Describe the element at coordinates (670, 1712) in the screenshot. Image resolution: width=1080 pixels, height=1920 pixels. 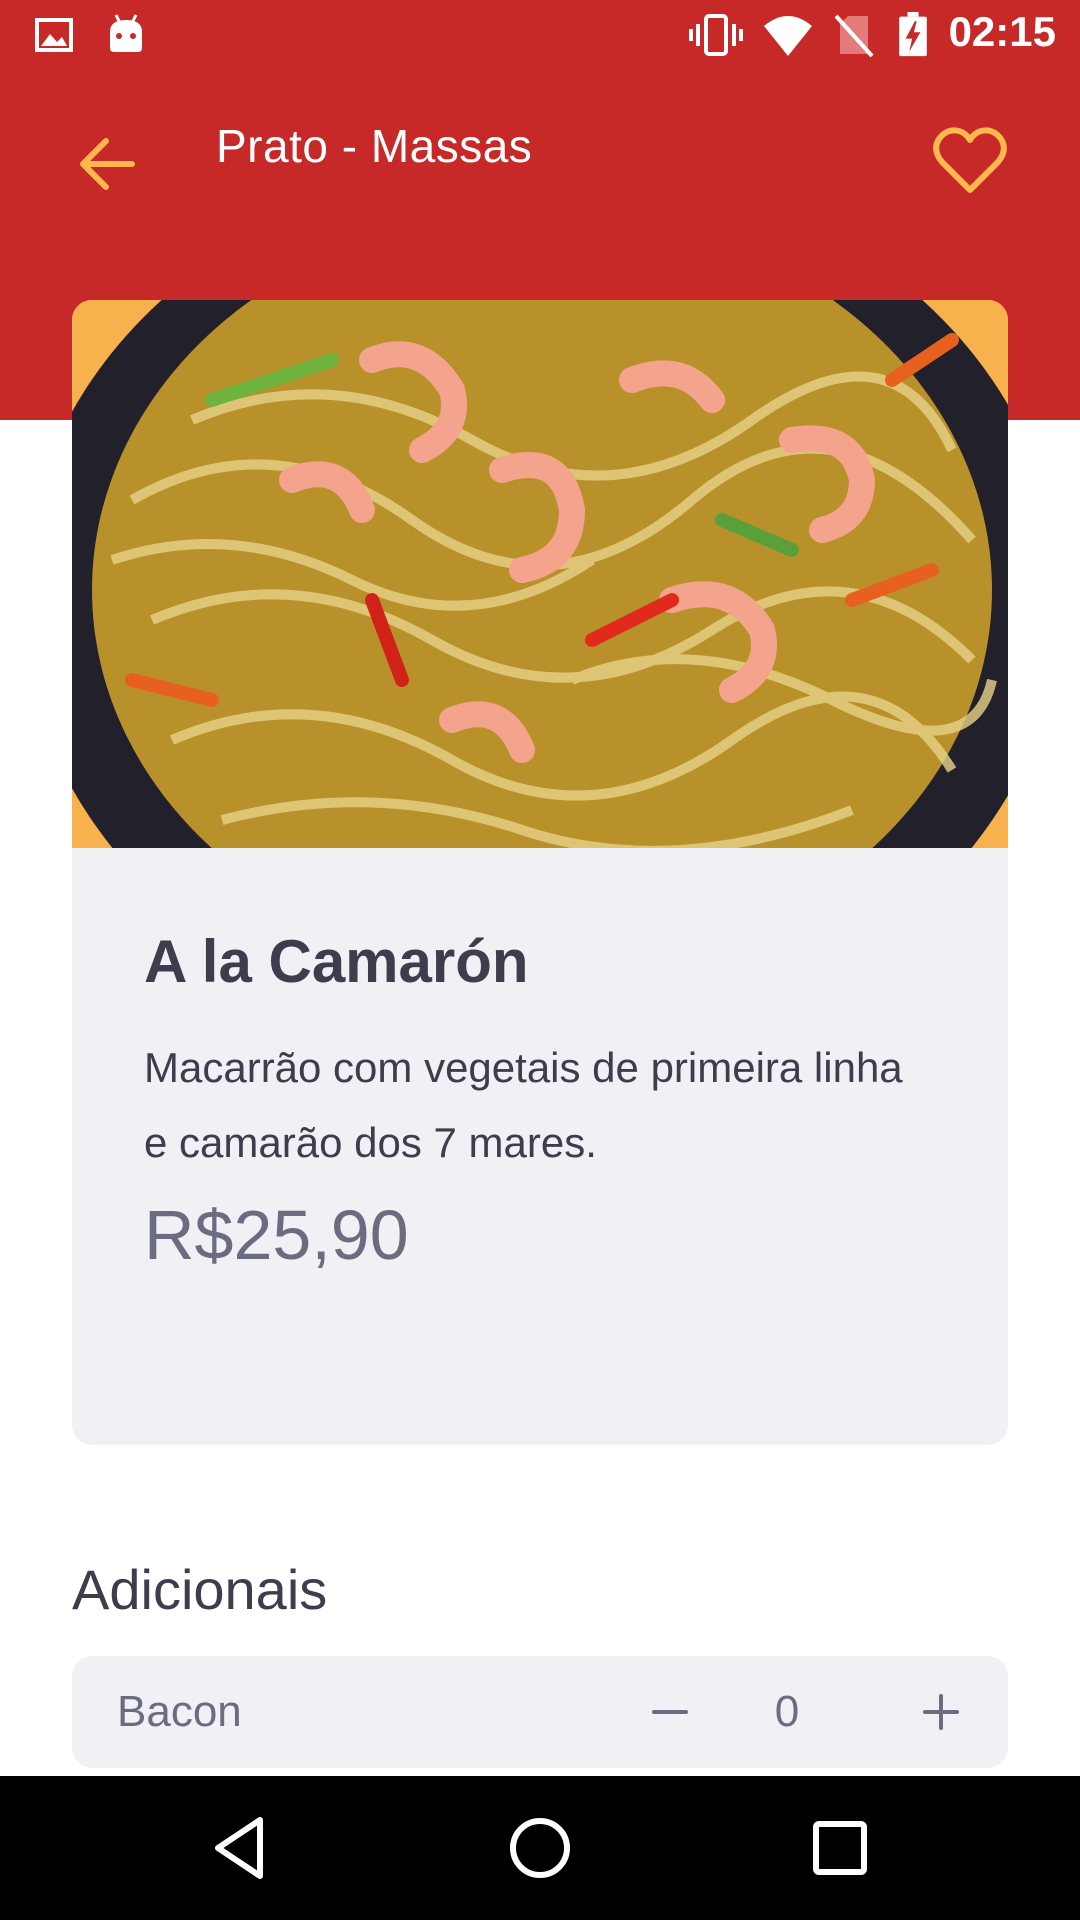
I see `decrease-quantity-button` at that location.